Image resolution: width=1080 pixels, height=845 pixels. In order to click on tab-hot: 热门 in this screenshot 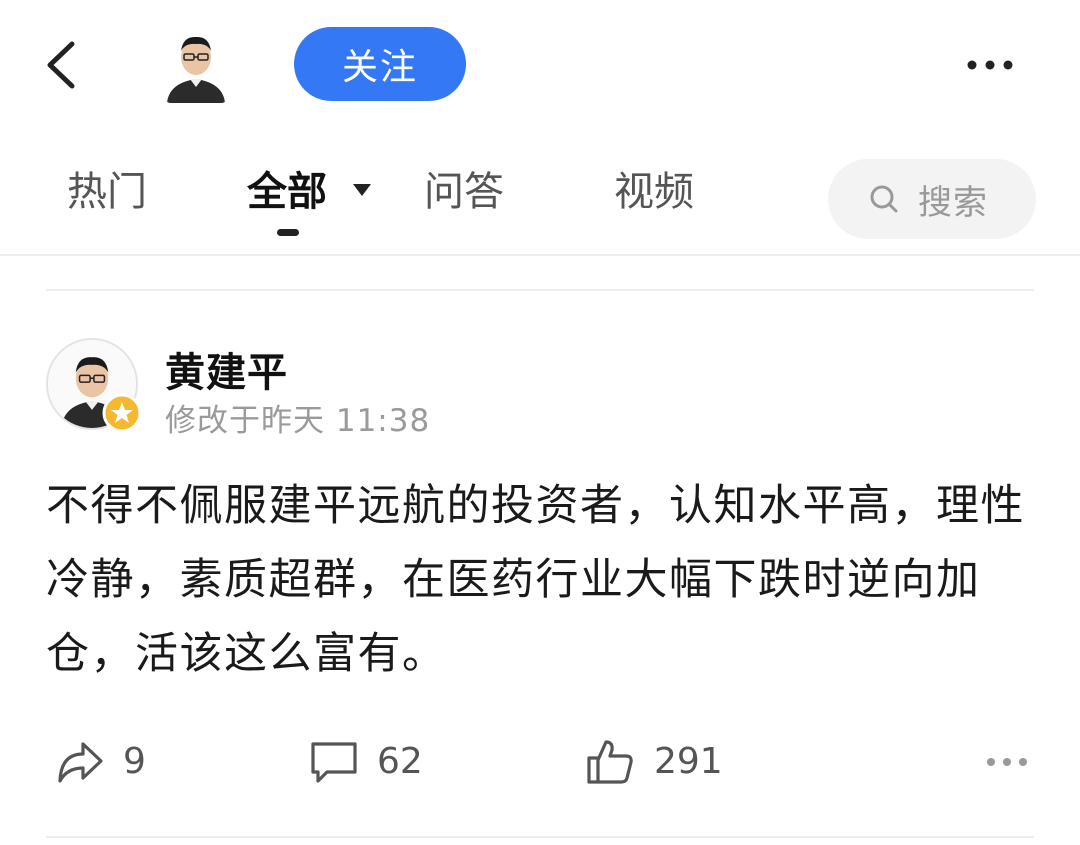, I will do `click(107, 192)`.